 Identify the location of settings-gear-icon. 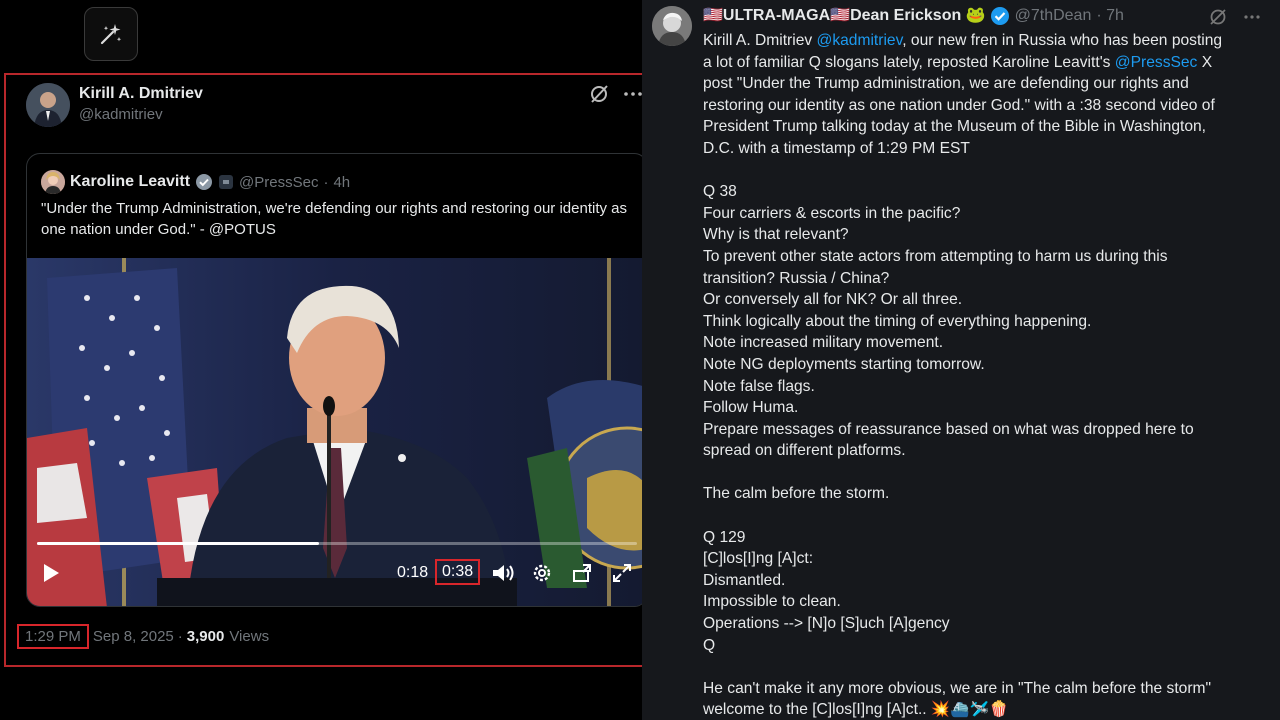
(542, 573).